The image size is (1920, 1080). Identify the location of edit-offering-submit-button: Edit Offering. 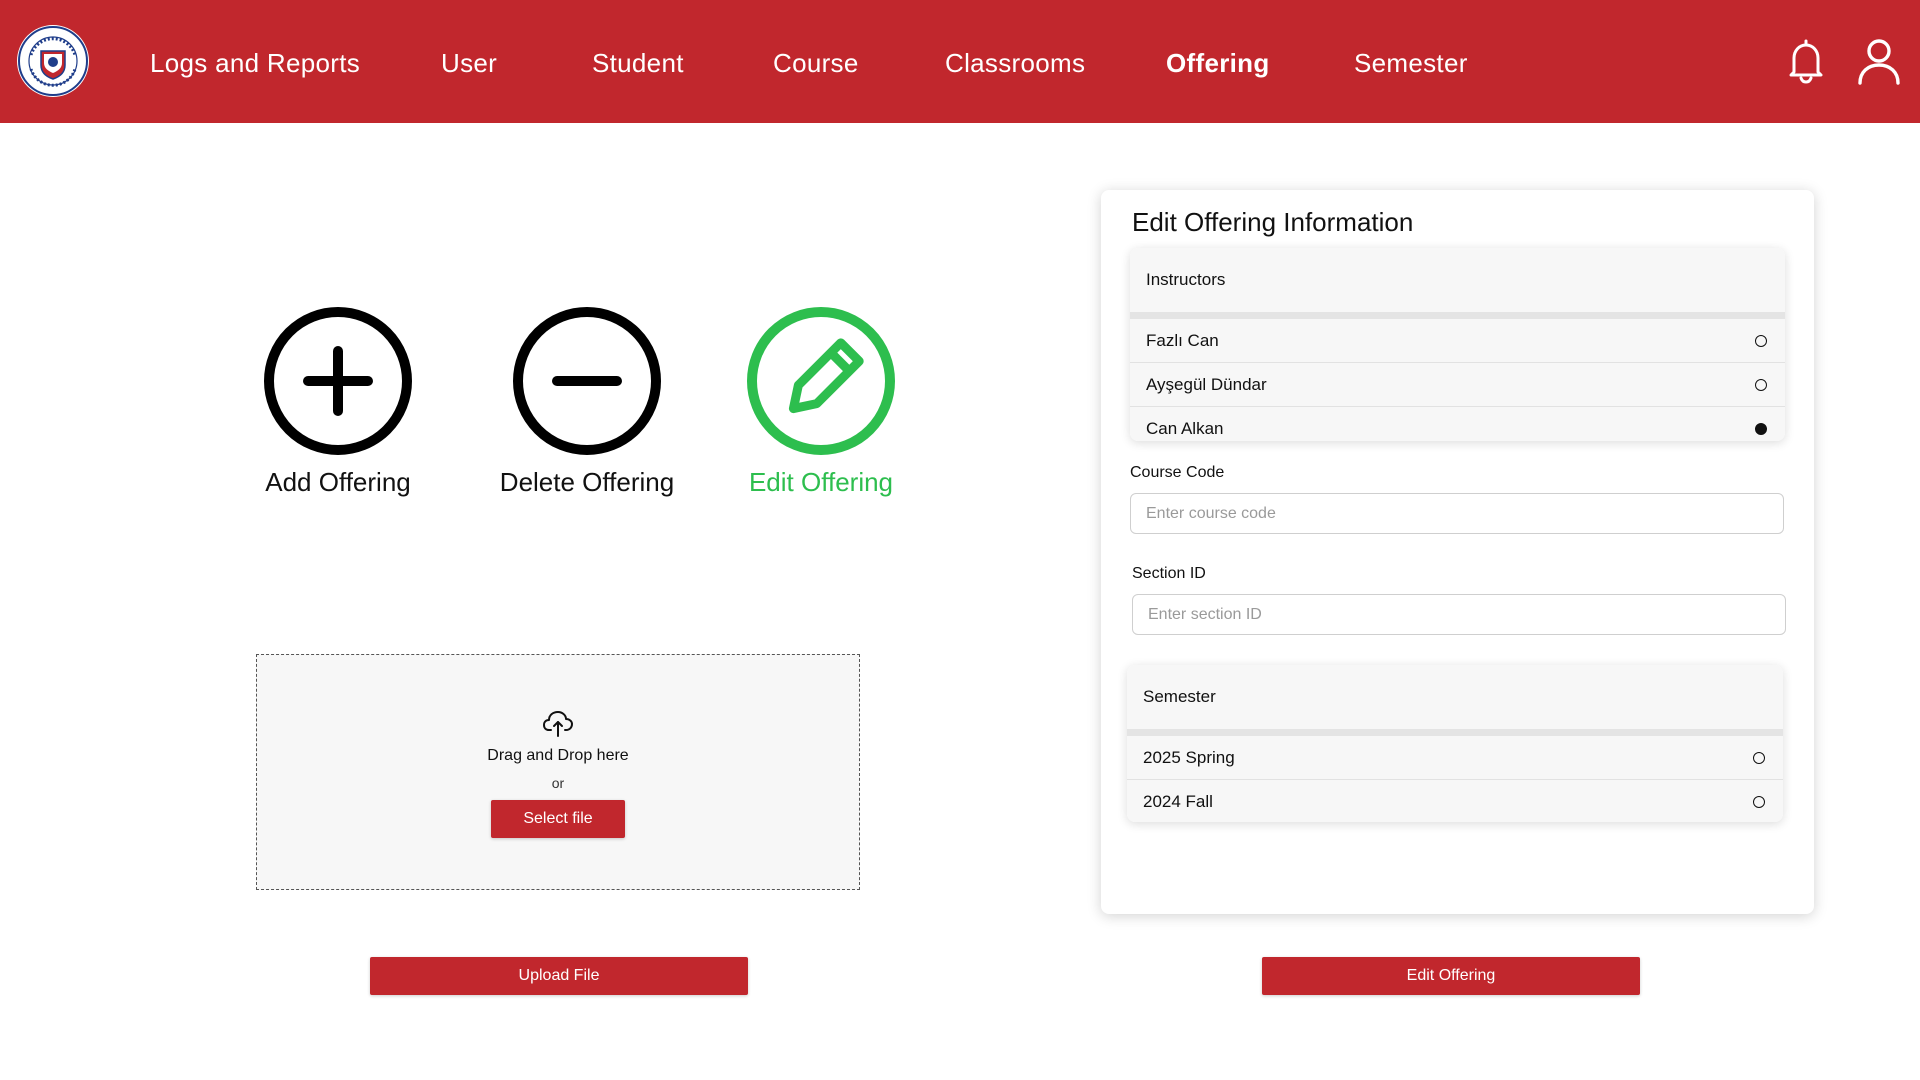
(1451, 976).